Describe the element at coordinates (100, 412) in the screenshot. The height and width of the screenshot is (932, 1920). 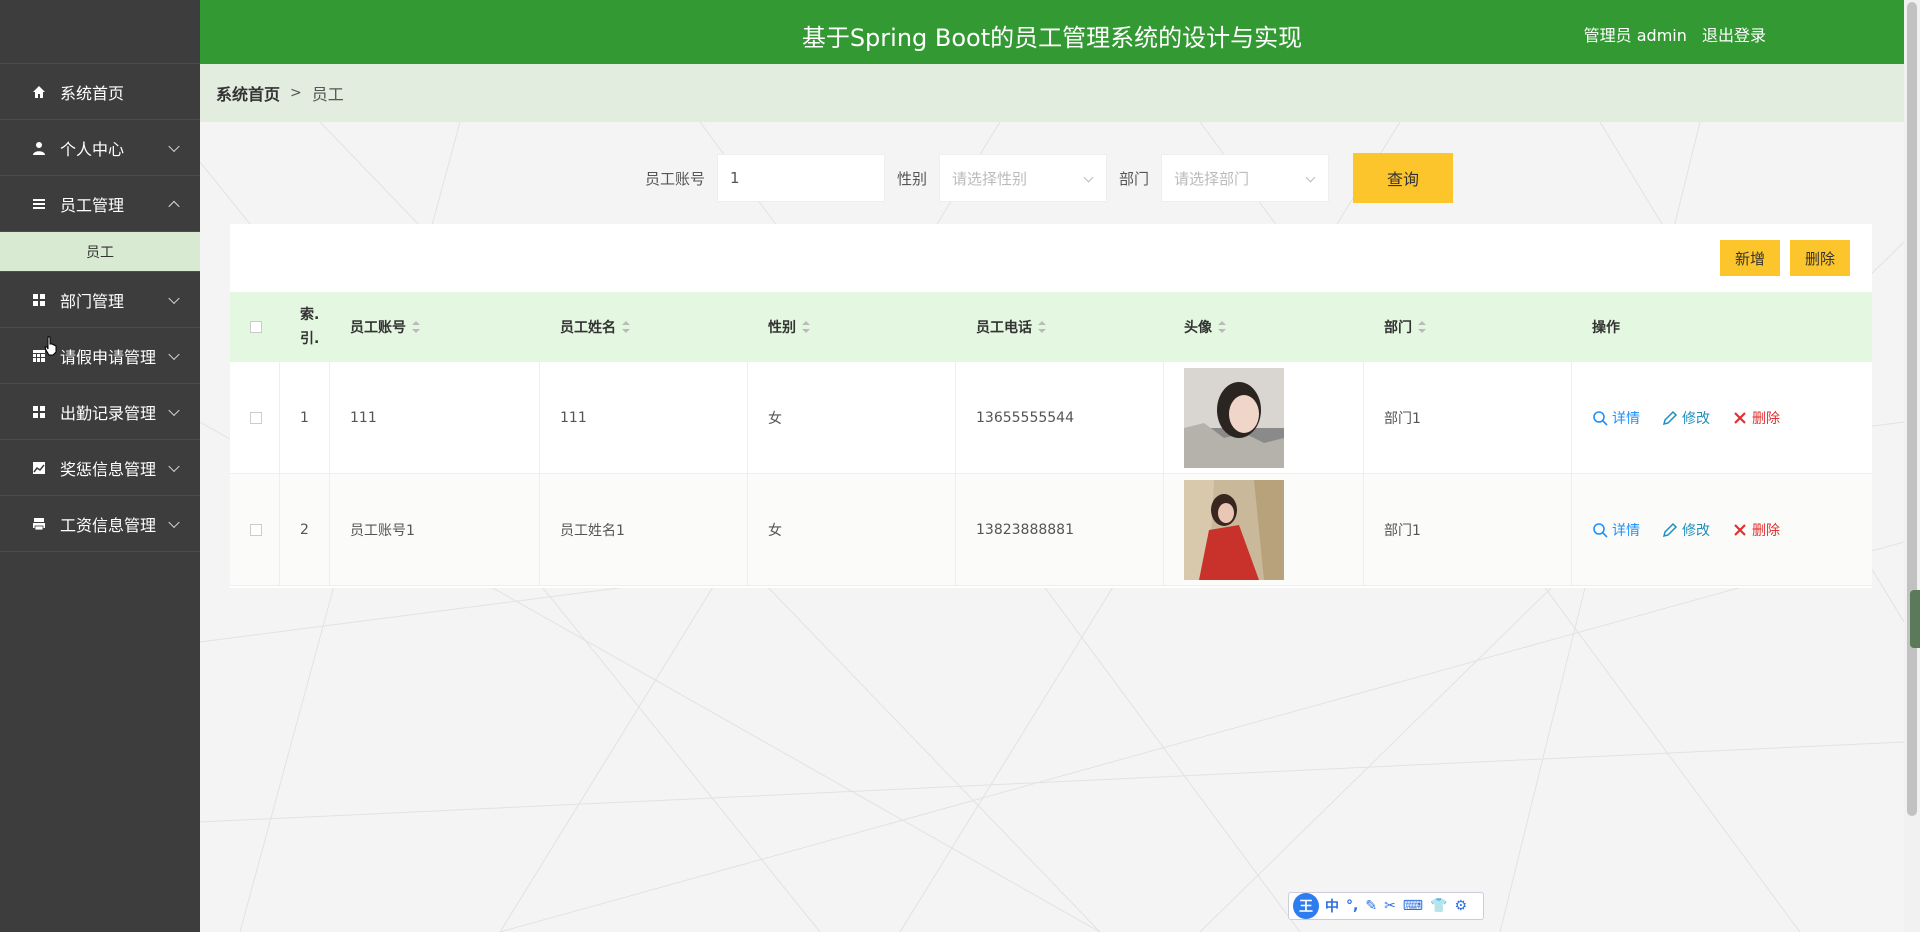
I see `sidebar-item-attendance: 出勤记录管理` at that location.